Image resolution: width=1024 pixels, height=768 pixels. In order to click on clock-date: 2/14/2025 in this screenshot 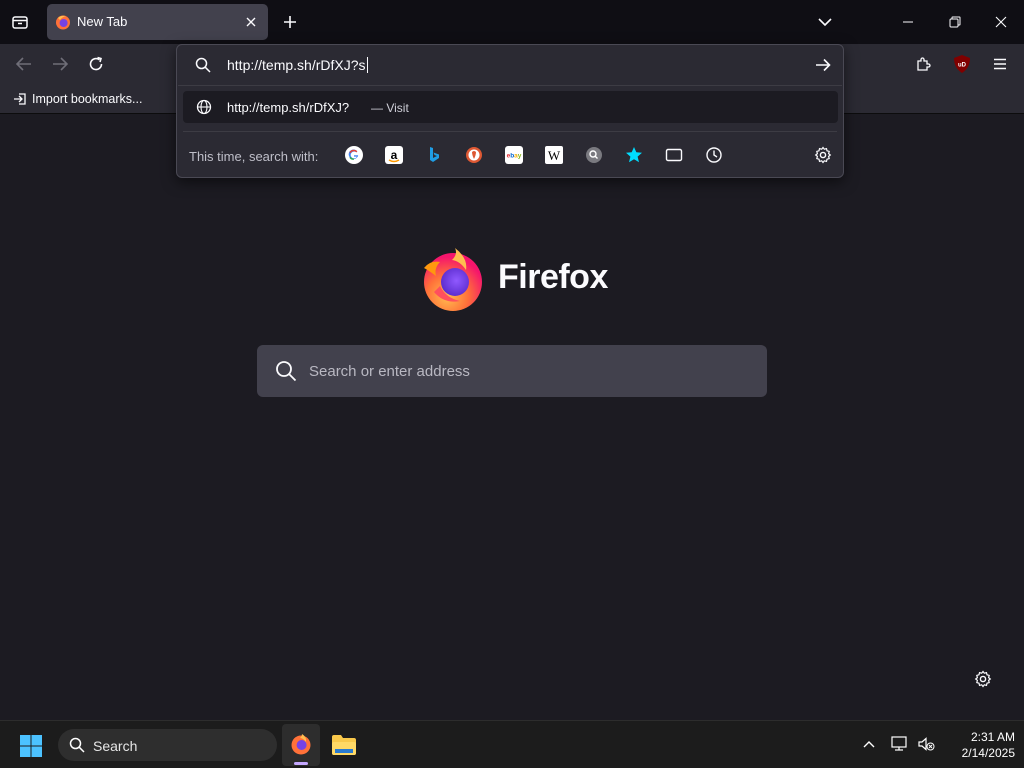, I will do `click(988, 753)`.